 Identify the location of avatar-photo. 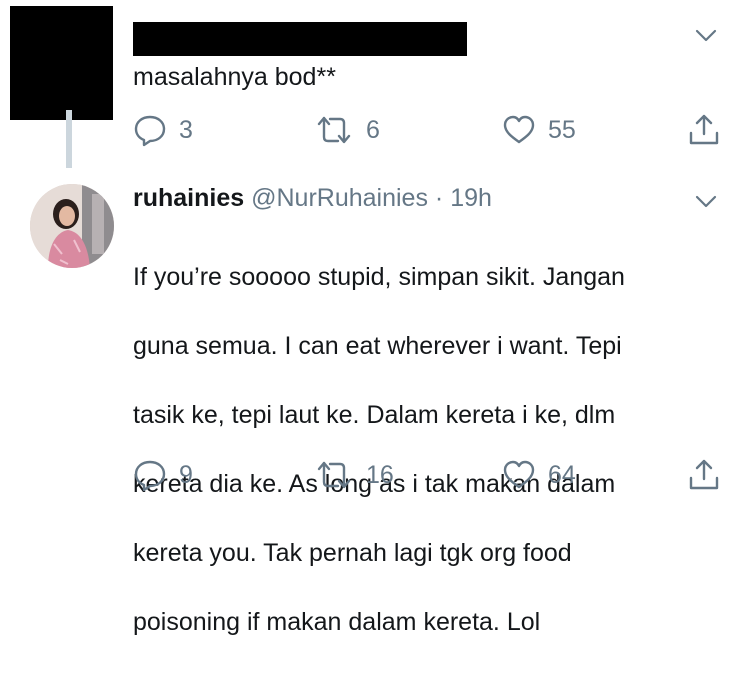
(72, 226).